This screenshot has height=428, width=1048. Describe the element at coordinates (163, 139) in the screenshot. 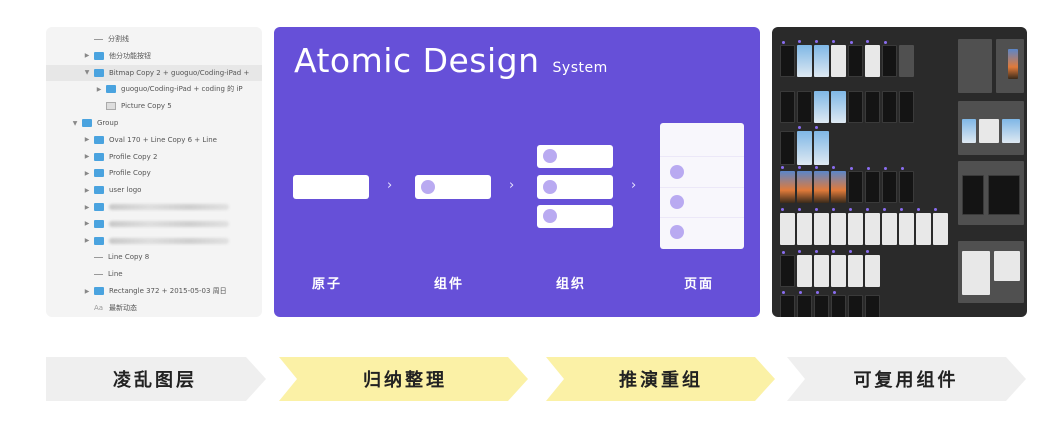

I see `layer-label: Oval 170 + Line Copy 6 + Line` at that location.